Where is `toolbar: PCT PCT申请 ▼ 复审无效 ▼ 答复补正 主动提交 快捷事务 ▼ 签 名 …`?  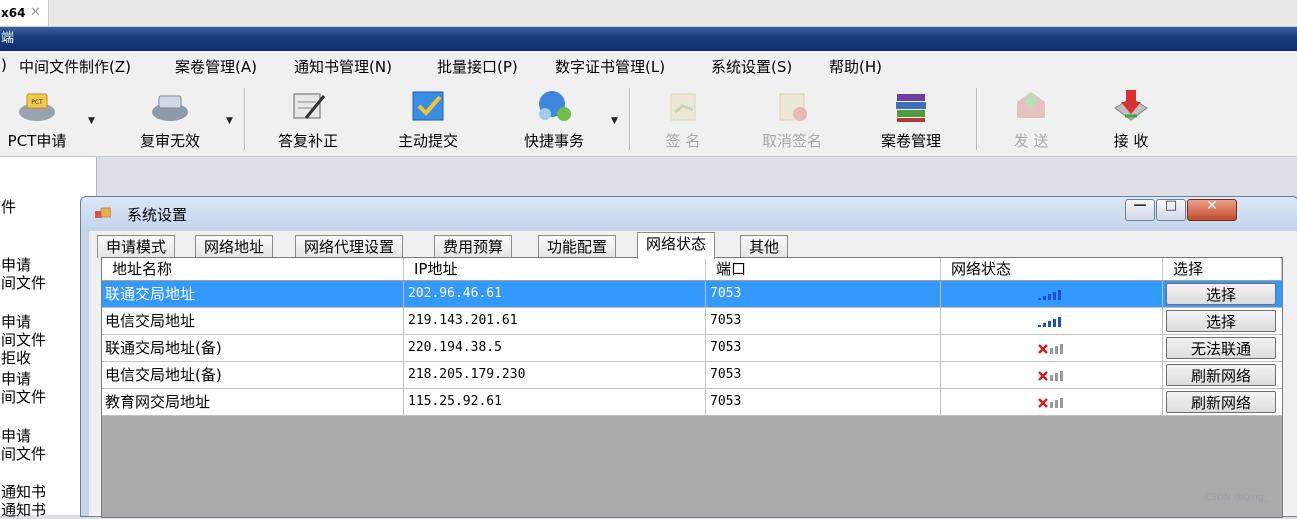 toolbar: PCT PCT申请 ▼ 复审无效 ▼ 答复补正 主动提交 快捷事务 ▼ 签 名 … is located at coordinates (648, 118).